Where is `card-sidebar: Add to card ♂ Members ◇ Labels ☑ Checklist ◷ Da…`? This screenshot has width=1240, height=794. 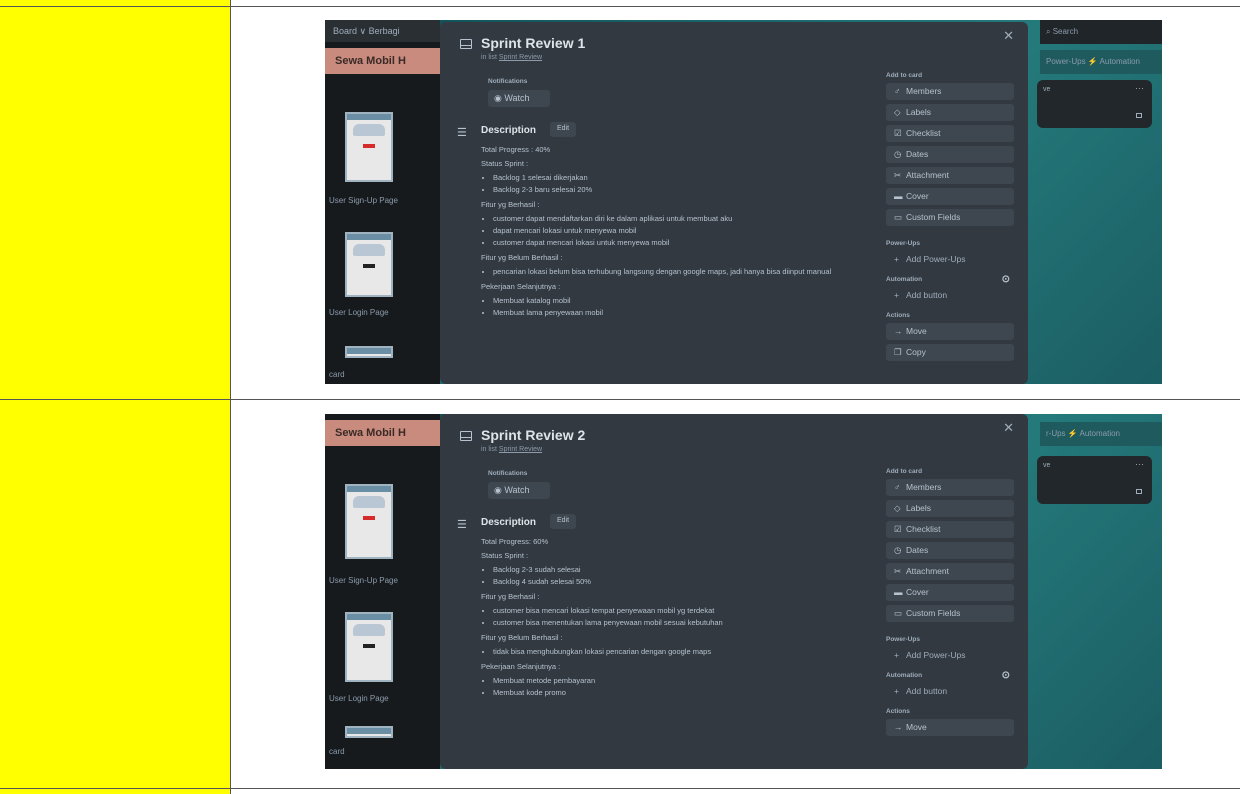
card-sidebar: Add to card ♂ Members ◇ Labels ☑ Checklist ◷ Da… is located at coordinates (950, 604).